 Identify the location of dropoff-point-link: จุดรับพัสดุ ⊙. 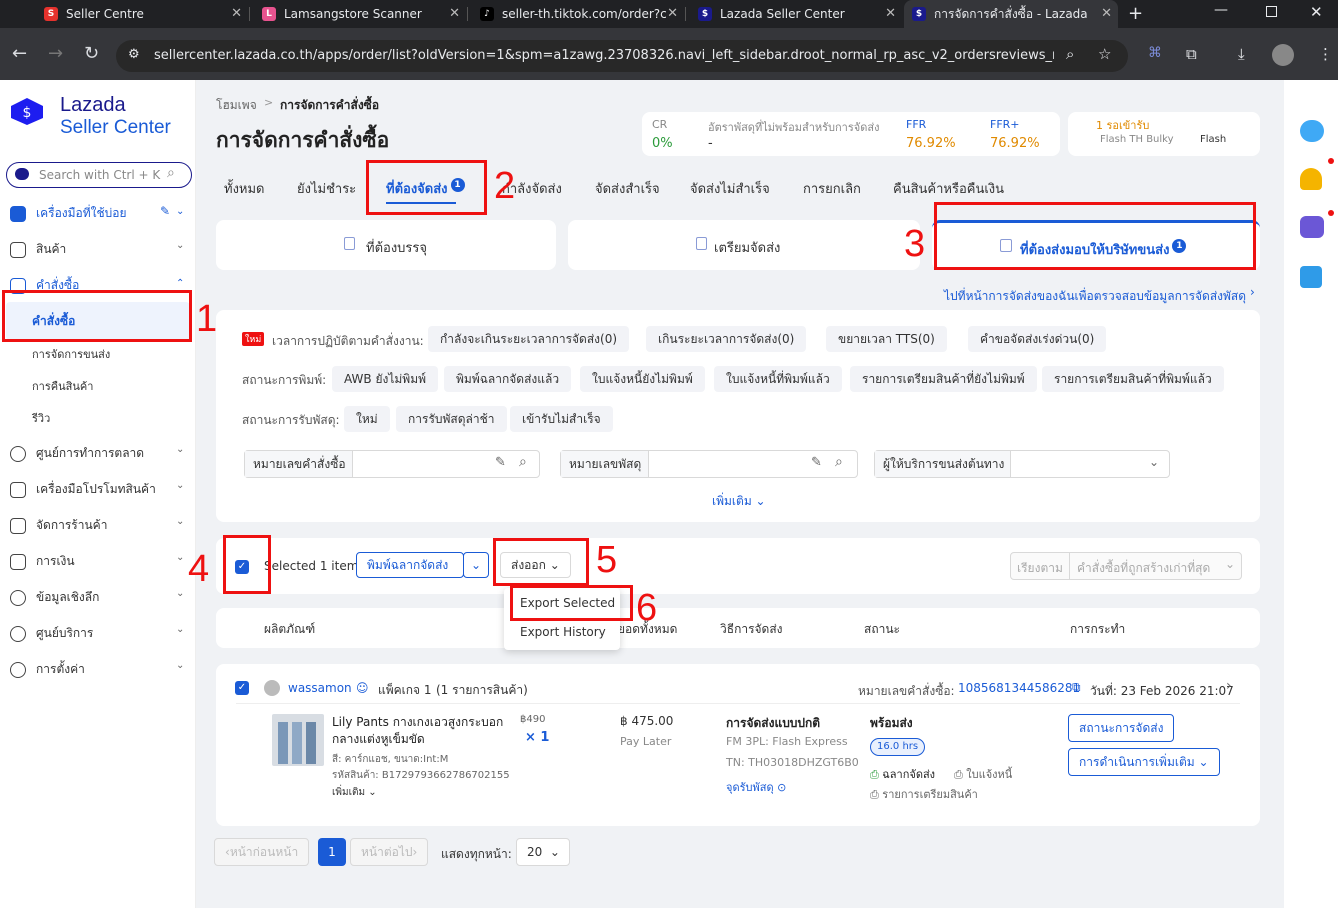
(756, 787).